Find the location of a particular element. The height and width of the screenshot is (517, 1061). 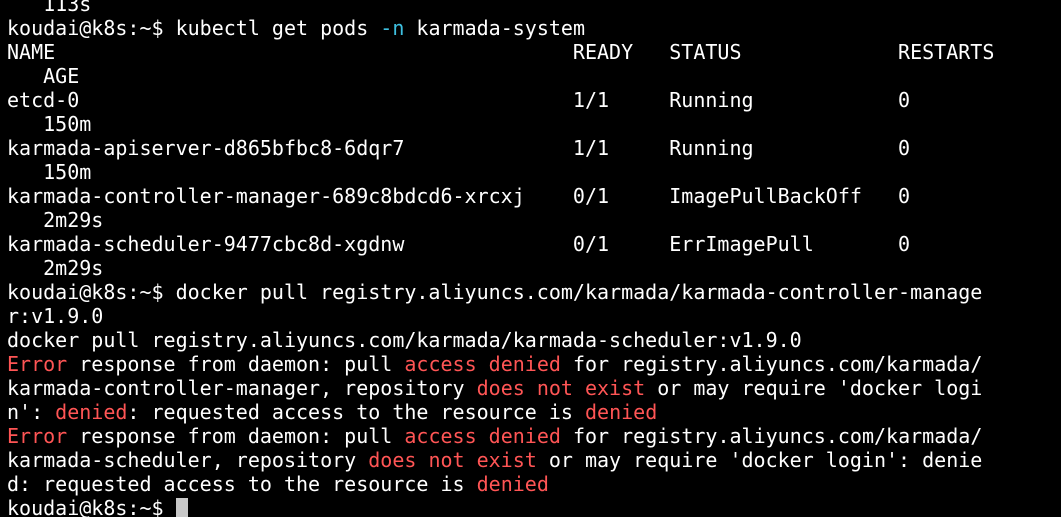

terminal-line: etcd-0 1/1 Running 0 is located at coordinates (500, 100).